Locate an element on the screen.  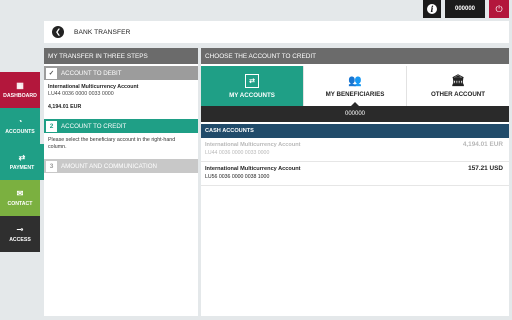
sidebar-item-label: DASHBOARD is located at coordinates (20, 96).